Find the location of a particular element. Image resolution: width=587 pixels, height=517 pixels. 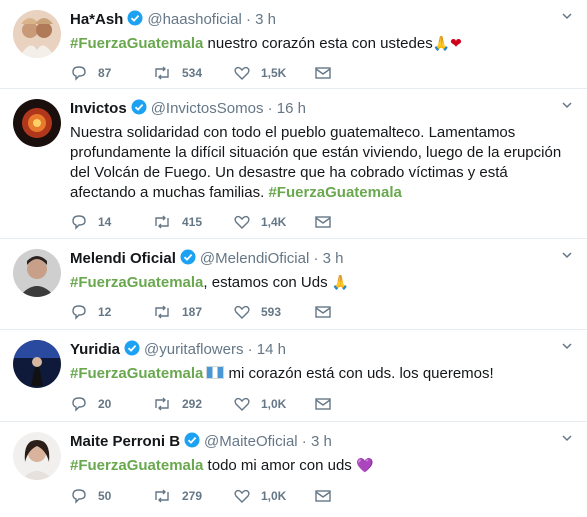

reply-count: 20 is located at coordinates (105, 404).